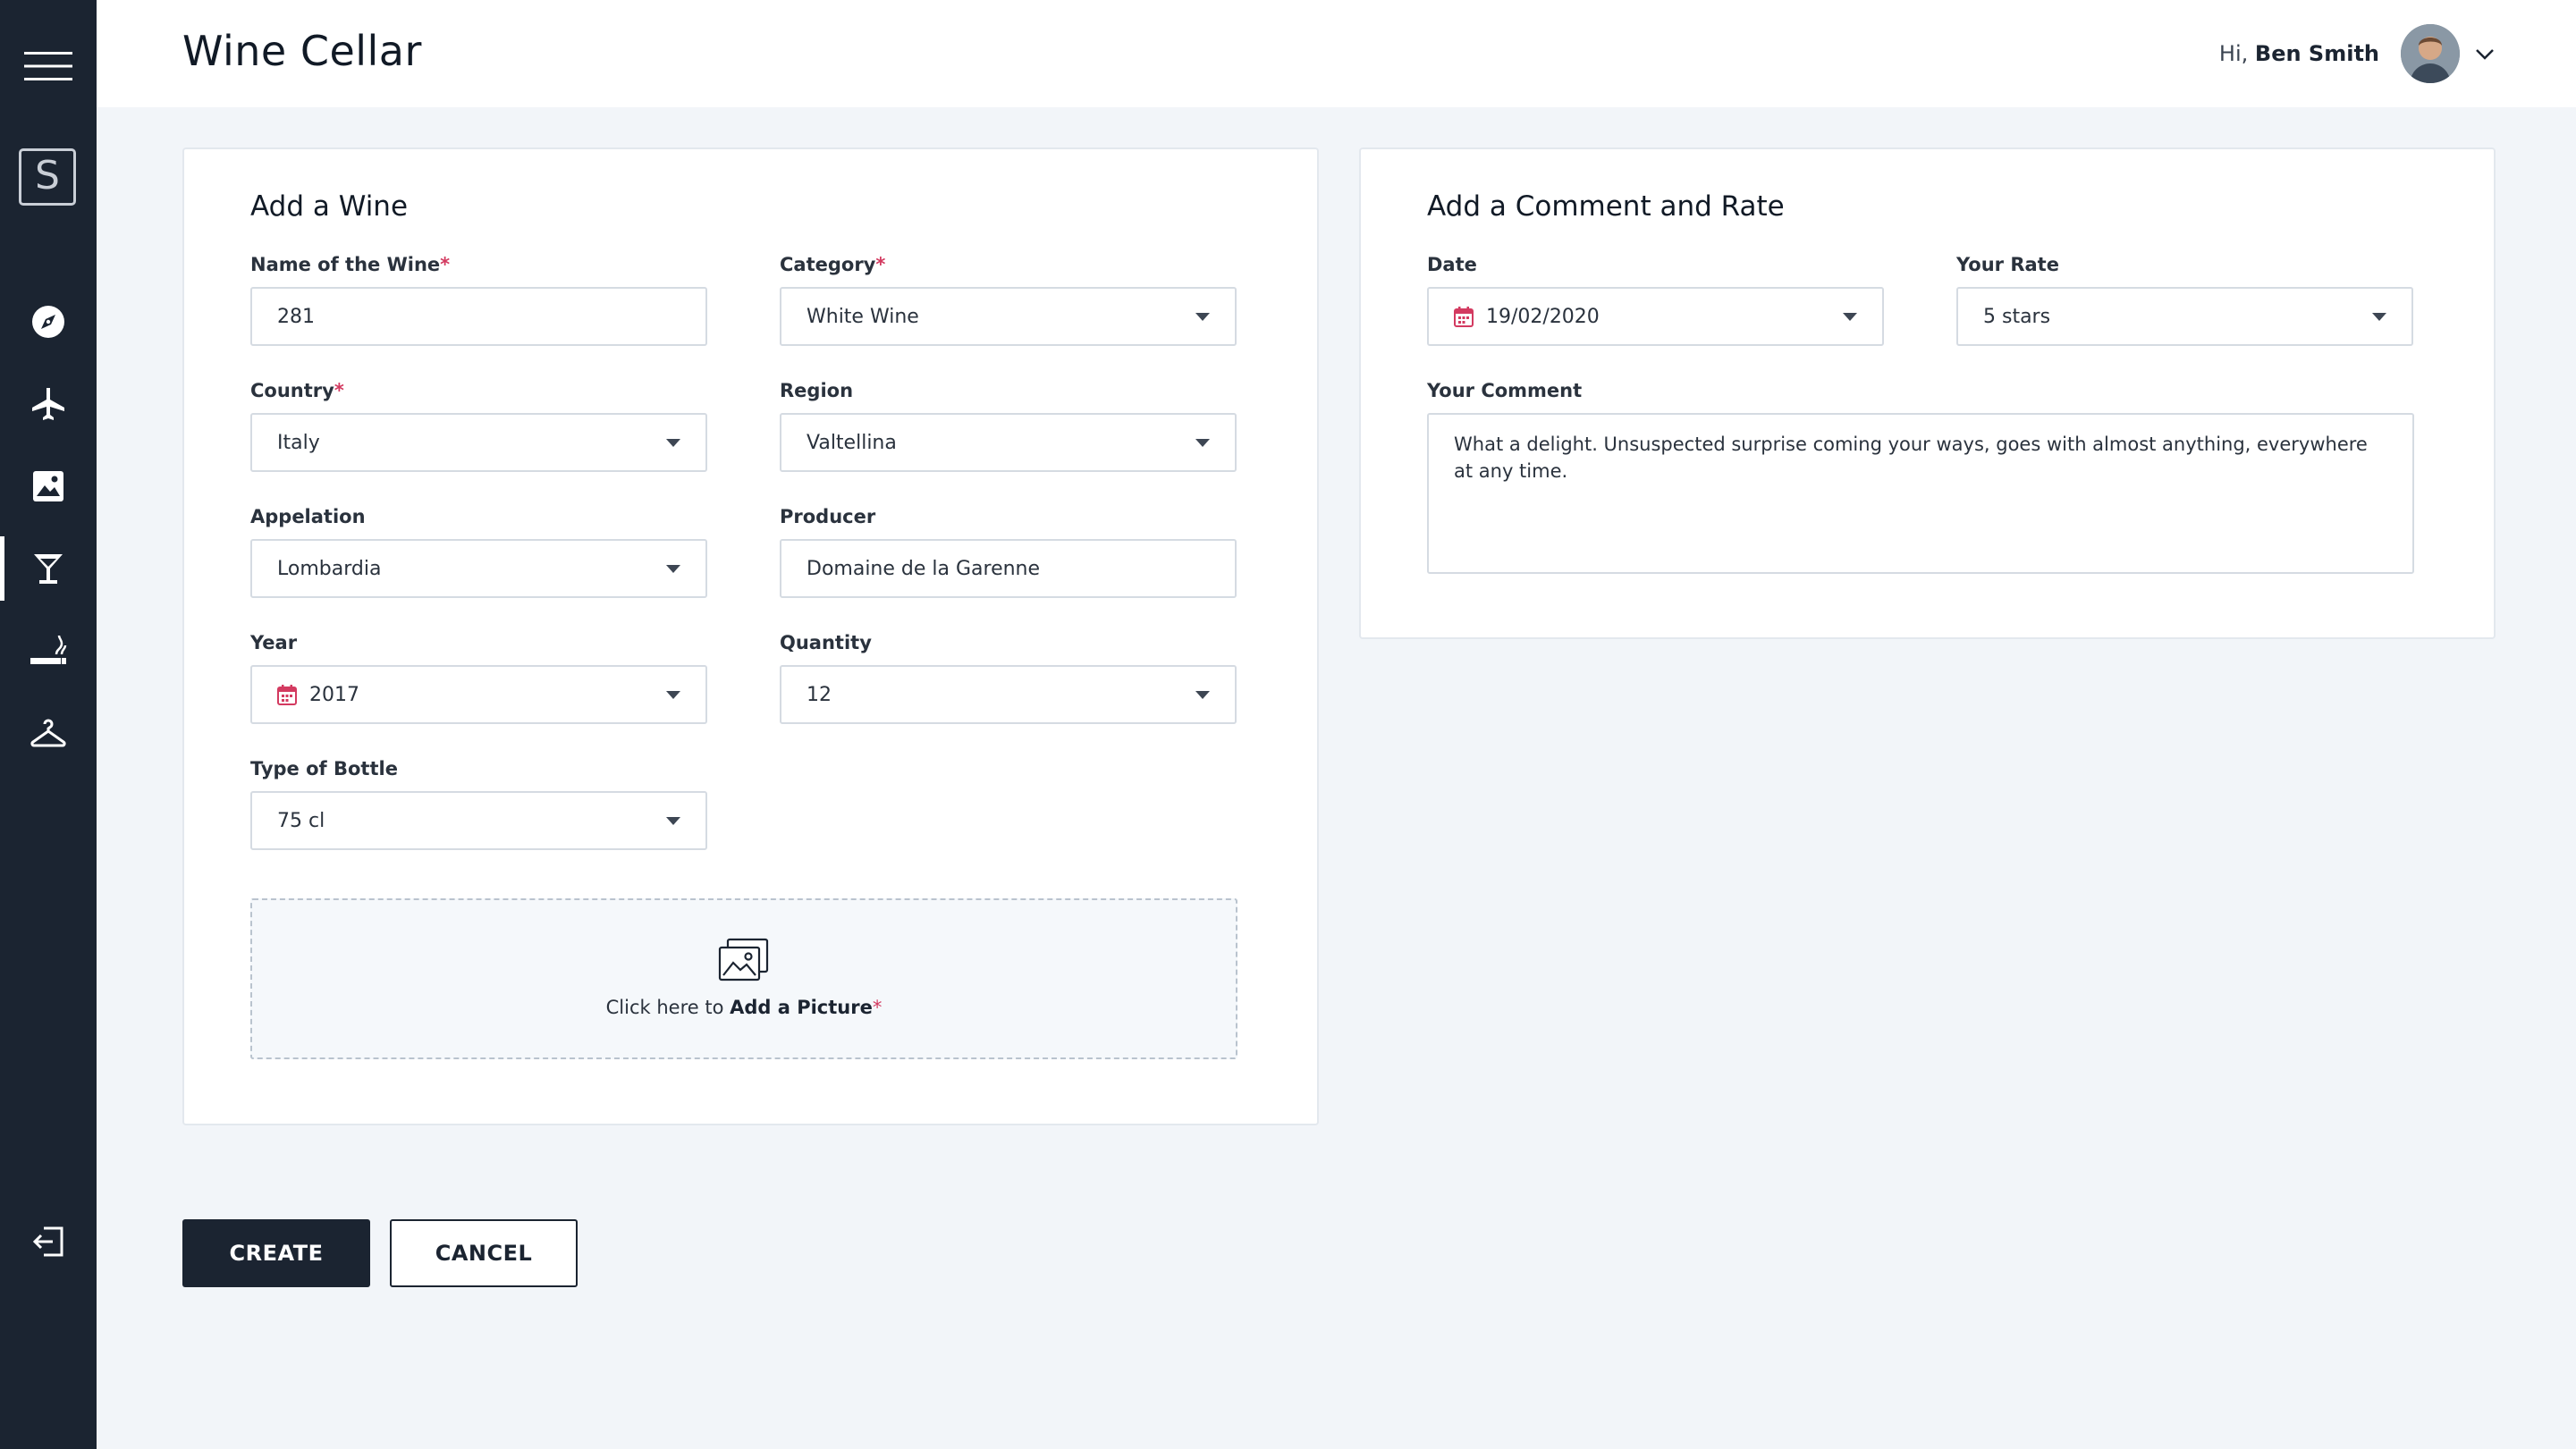 Image resolution: width=2576 pixels, height=1449 pixels. I want to click on country-select: Italy, so click(478, 443).